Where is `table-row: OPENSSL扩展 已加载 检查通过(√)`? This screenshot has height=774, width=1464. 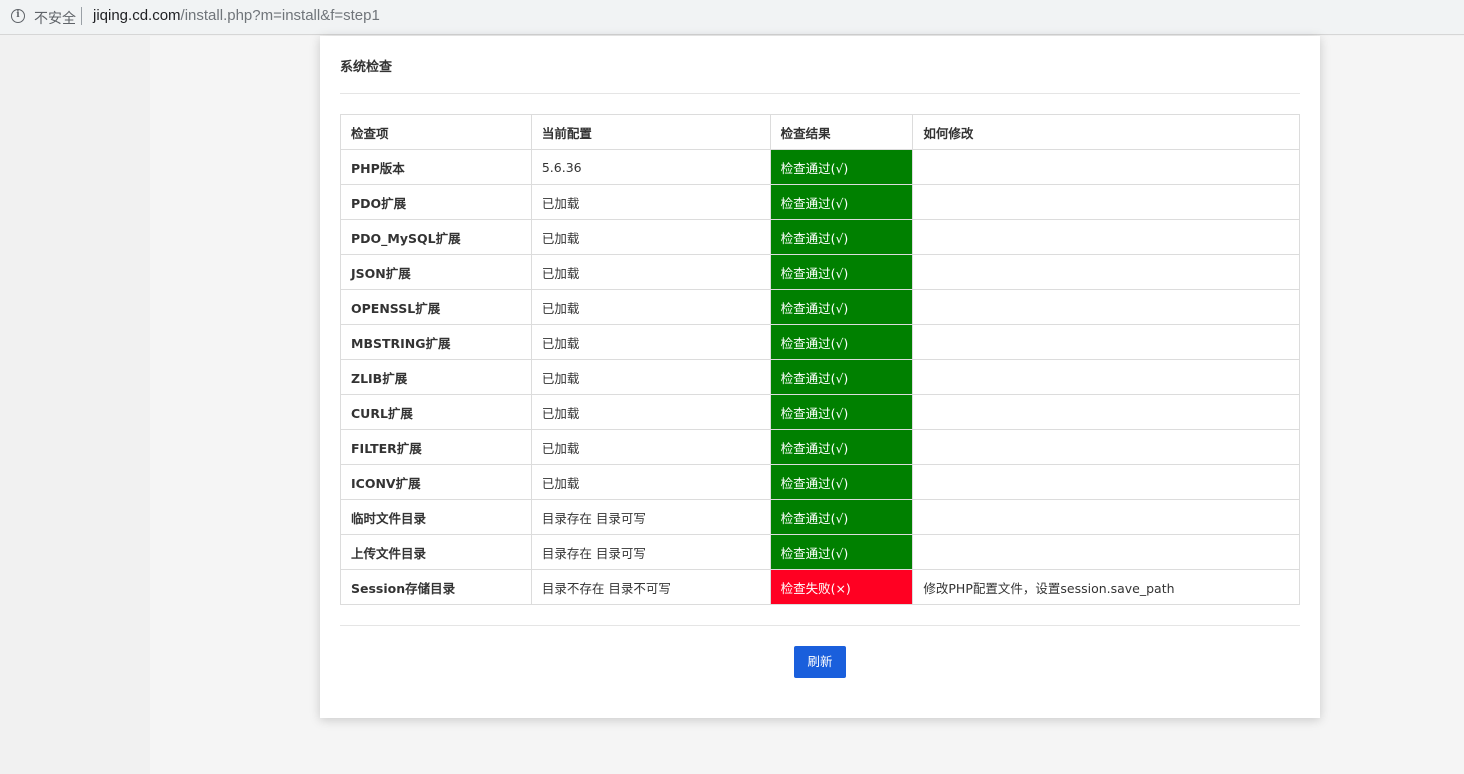 table-row: OPENSSL扩展 已加载 检查通过(√) is located at coordinates (820, 307).